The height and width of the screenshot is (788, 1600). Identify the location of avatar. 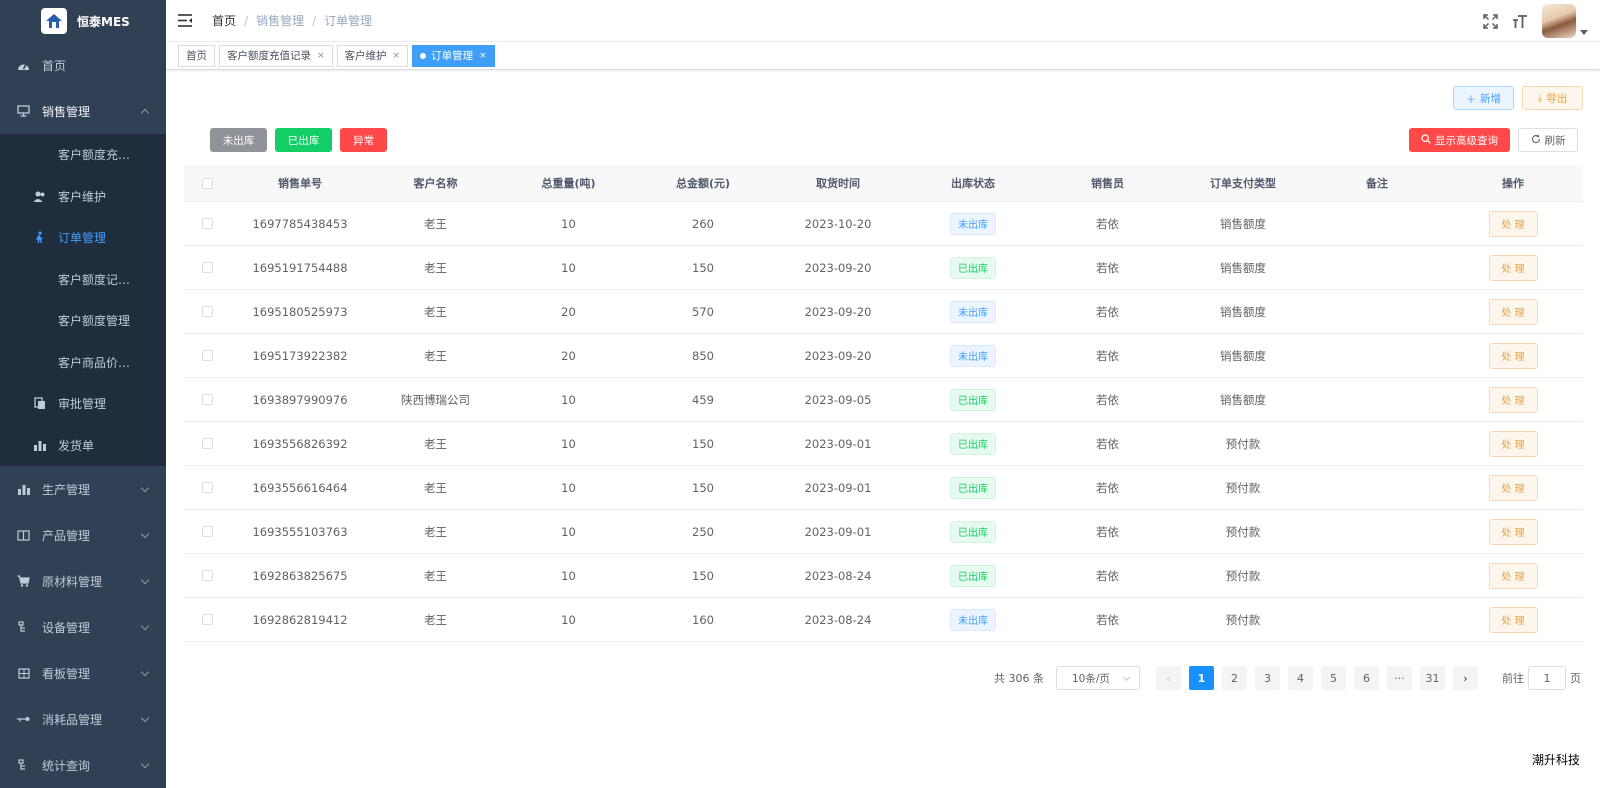
(1559, 21).